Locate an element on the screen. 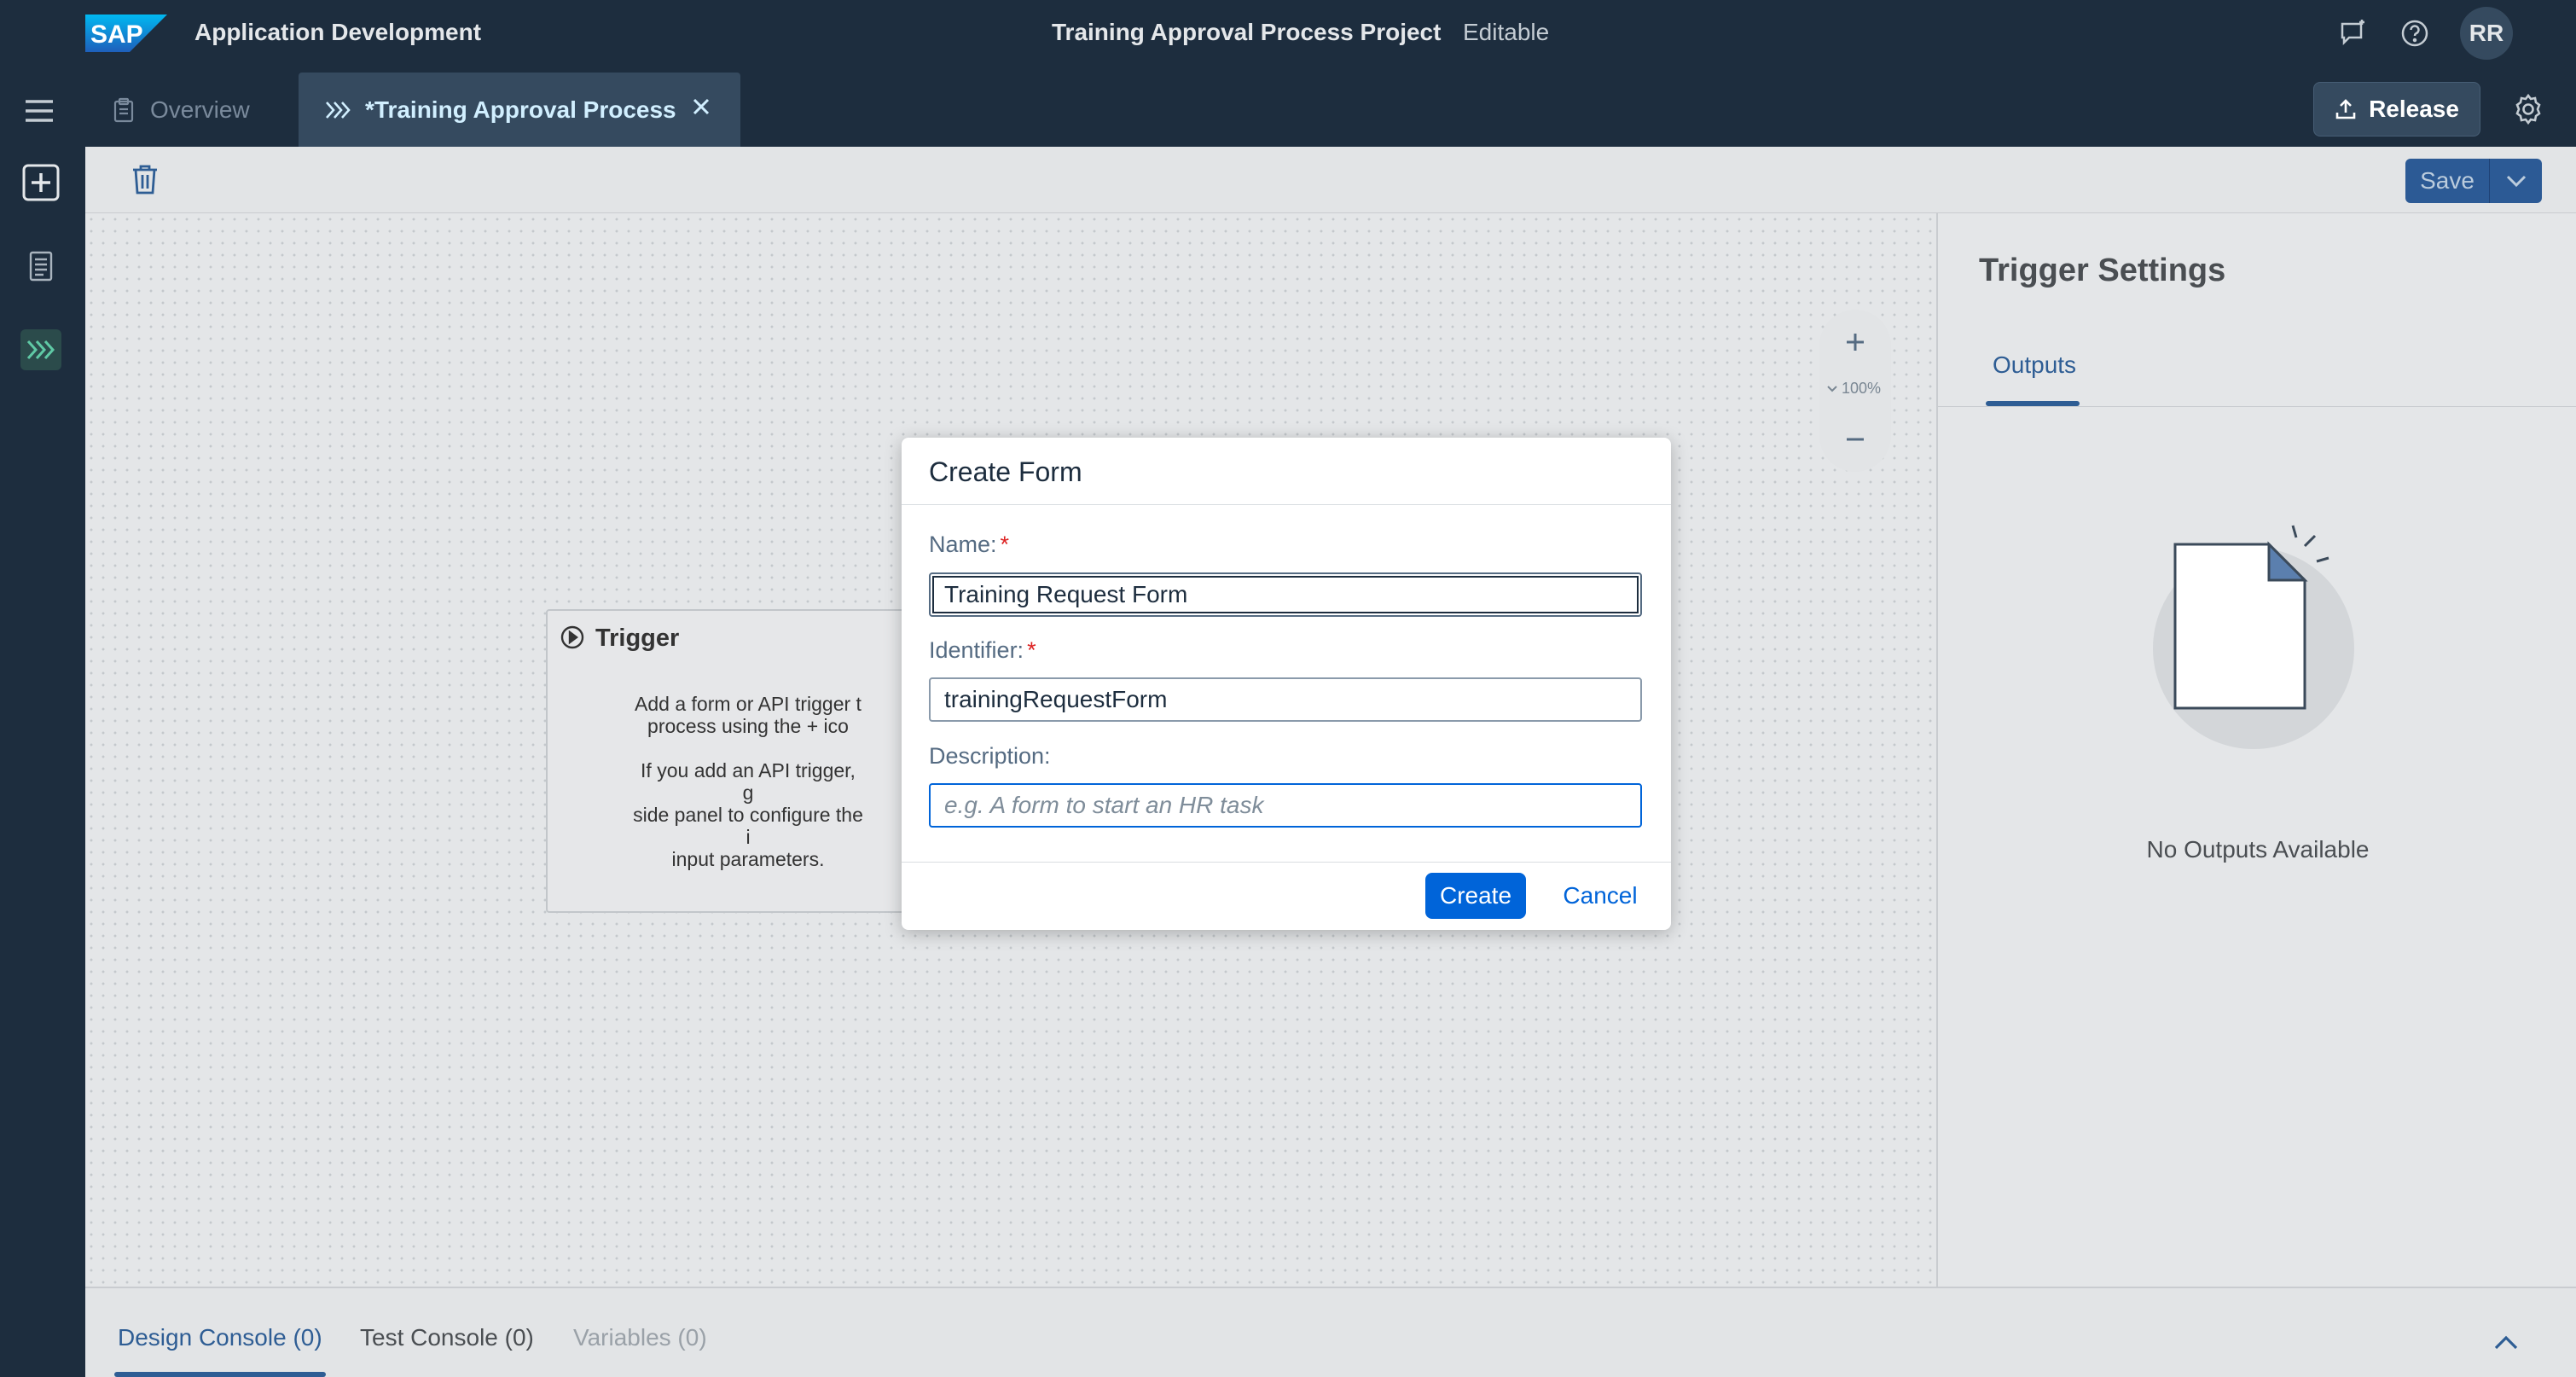  zoom-in-button is located at coordinates (1855, 342).